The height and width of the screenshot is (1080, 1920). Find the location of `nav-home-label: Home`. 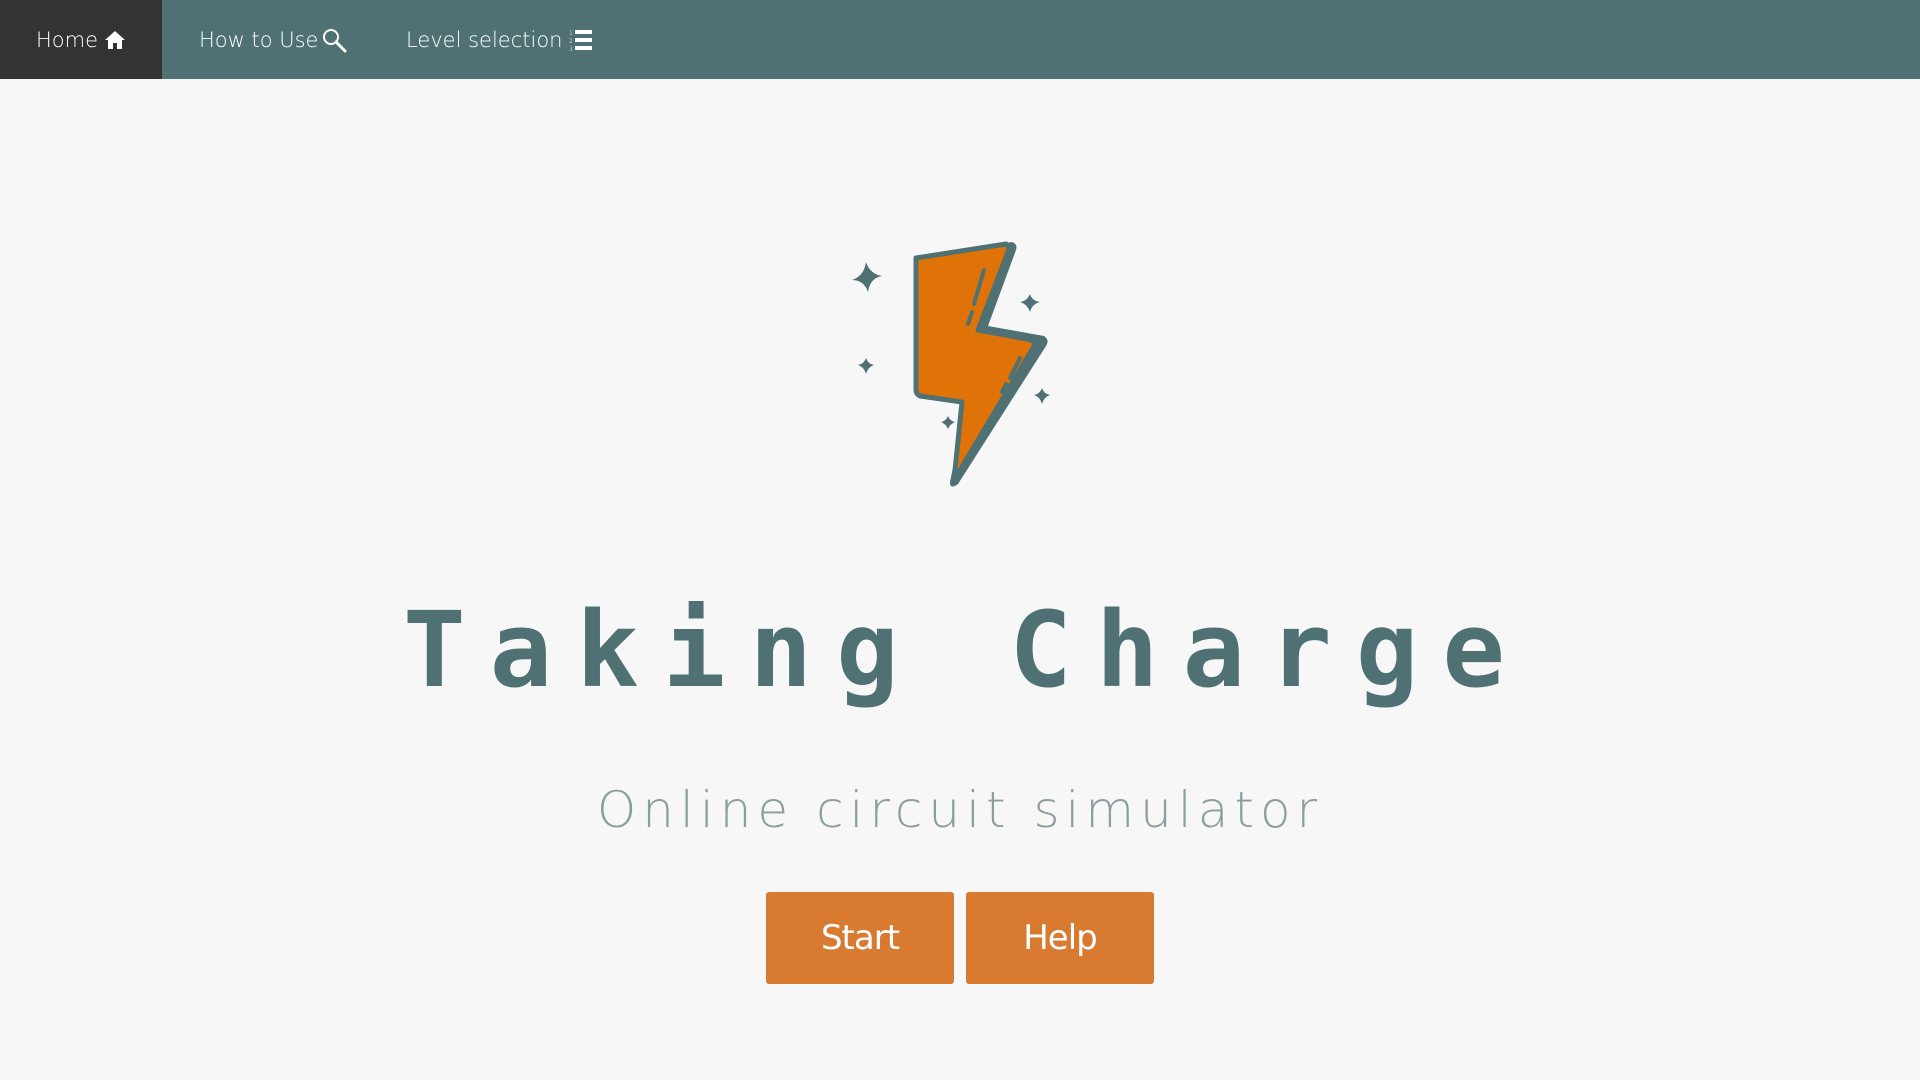

nav-home-label: Home is located at coordinates (66, 39).